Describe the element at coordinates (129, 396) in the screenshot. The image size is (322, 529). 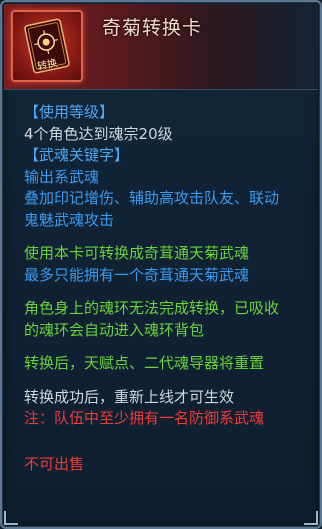
I see `relogin-line: 转换成功后，重新上线才可生效` at that location.